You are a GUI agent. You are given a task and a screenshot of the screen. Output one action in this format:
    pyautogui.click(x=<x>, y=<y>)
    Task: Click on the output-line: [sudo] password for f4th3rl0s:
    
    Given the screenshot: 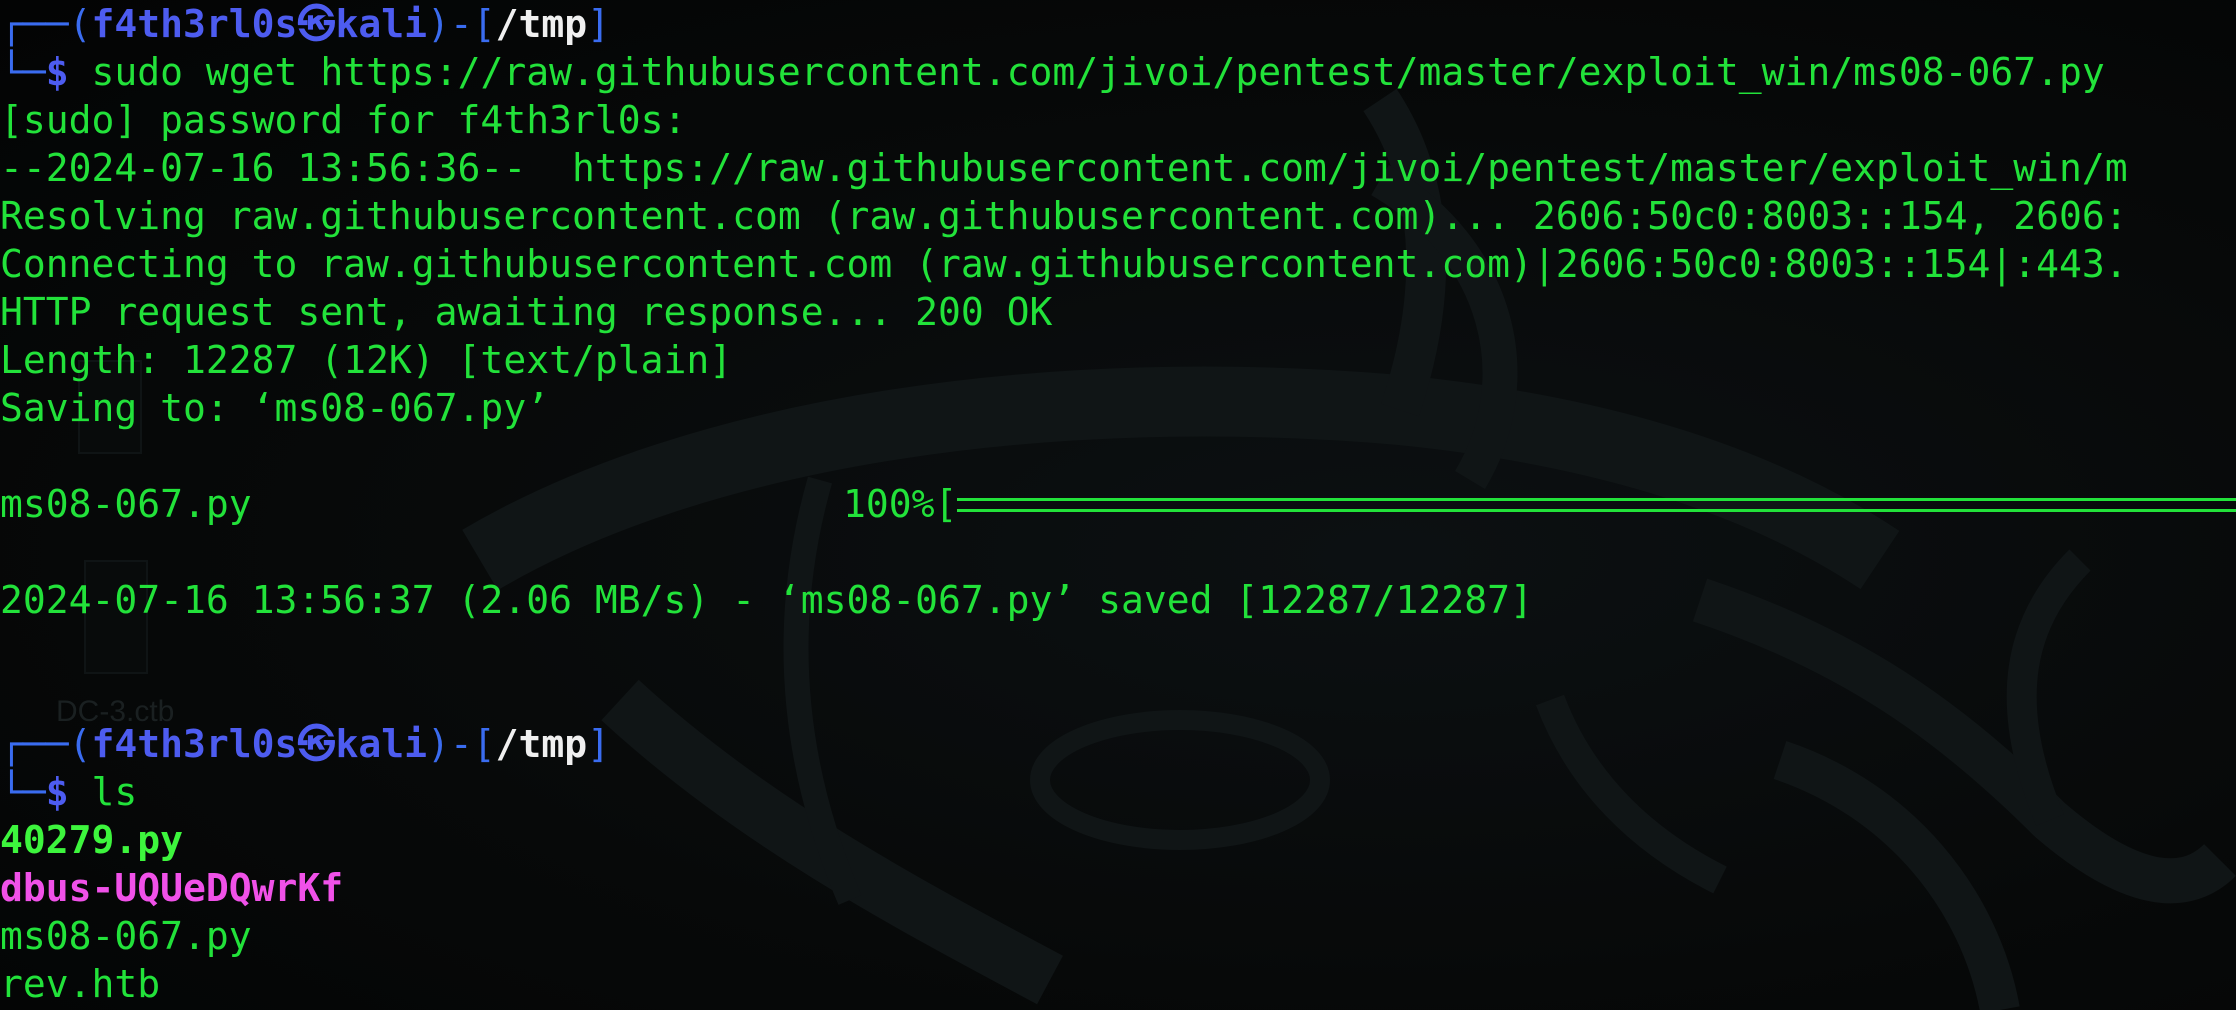 What is the action you would take?
    pyautogui.click(x=343, y=120)
    